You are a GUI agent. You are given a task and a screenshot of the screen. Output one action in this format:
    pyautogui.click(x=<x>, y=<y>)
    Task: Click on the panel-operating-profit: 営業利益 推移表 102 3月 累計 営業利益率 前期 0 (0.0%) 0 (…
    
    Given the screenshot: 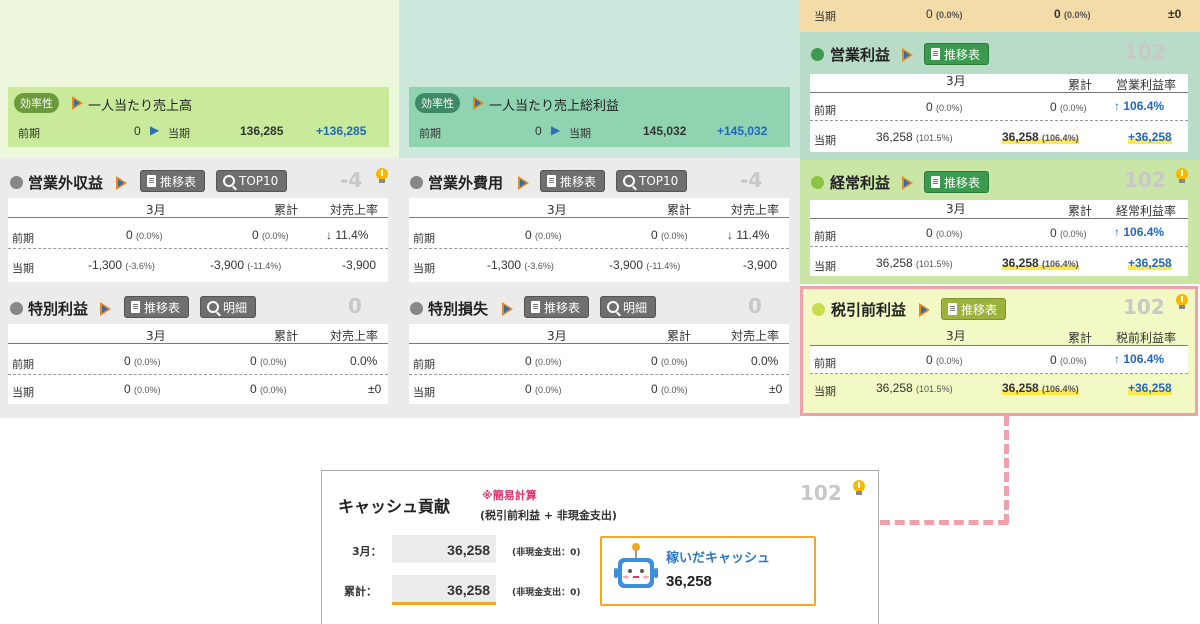 What is the action you would take?
    pyautogui.click(x=1000, y=96)
    